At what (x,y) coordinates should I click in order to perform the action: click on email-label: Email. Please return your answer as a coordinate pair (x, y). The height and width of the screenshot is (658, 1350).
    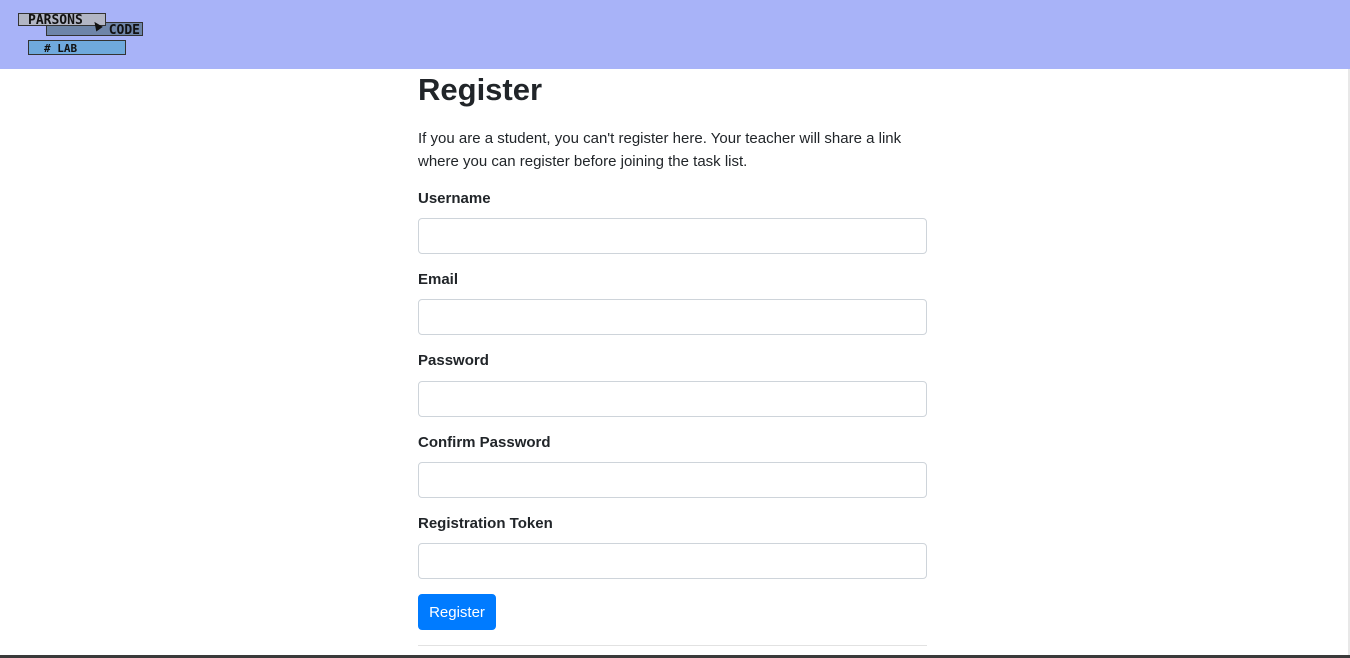
    Looking at the image, I should click on (438, 279).